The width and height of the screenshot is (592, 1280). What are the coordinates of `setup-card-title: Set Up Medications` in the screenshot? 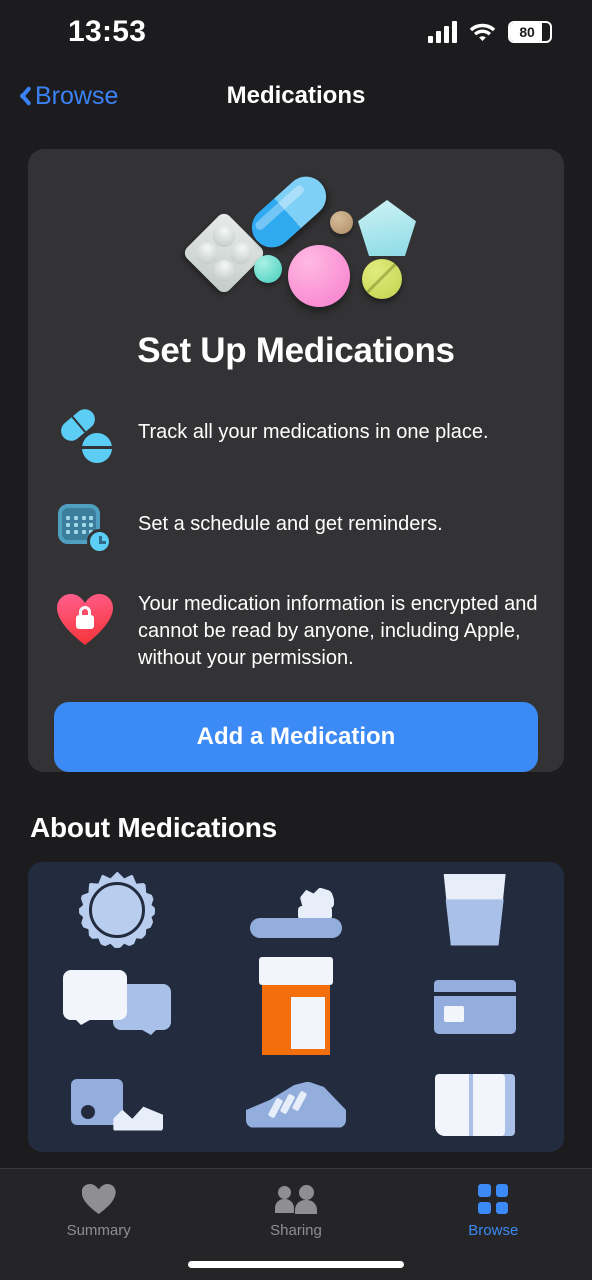 It's located at (296, 350).